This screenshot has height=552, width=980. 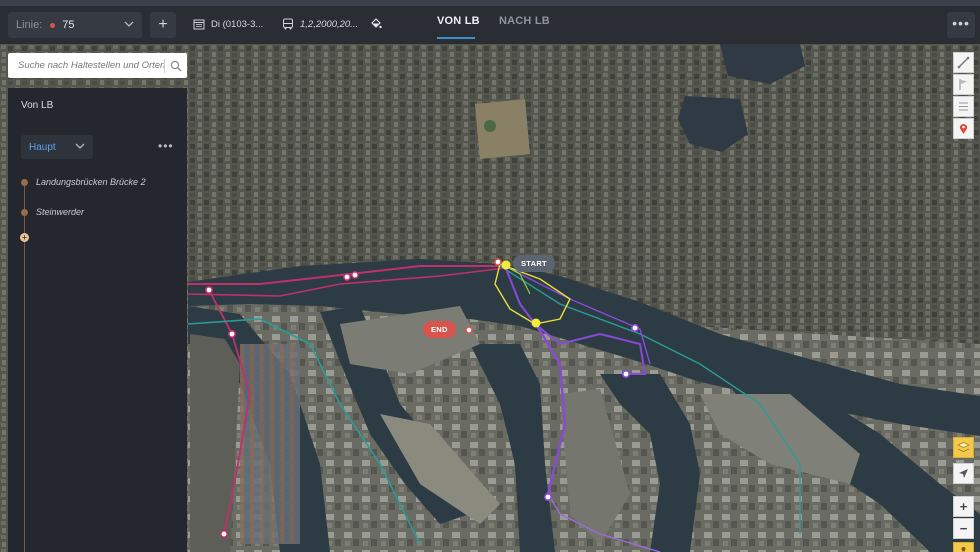 I want to click on stop-name: Landungsbrücken Brücke 2, so click(x=91, y=182).